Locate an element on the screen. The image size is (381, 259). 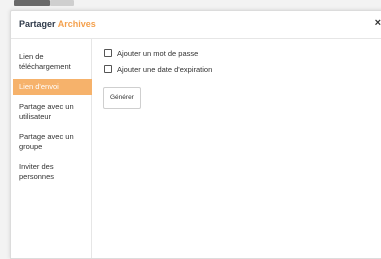
sidebar-item-share-group: Partage avec un groupe is located at coordinates (51, 142).